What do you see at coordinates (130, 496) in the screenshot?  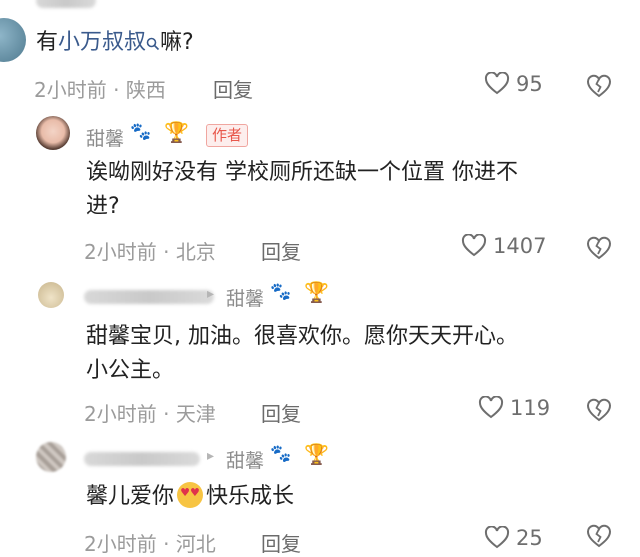 I see `comment-text-before: 馨儿爱你` at bounding box center [130, 496].